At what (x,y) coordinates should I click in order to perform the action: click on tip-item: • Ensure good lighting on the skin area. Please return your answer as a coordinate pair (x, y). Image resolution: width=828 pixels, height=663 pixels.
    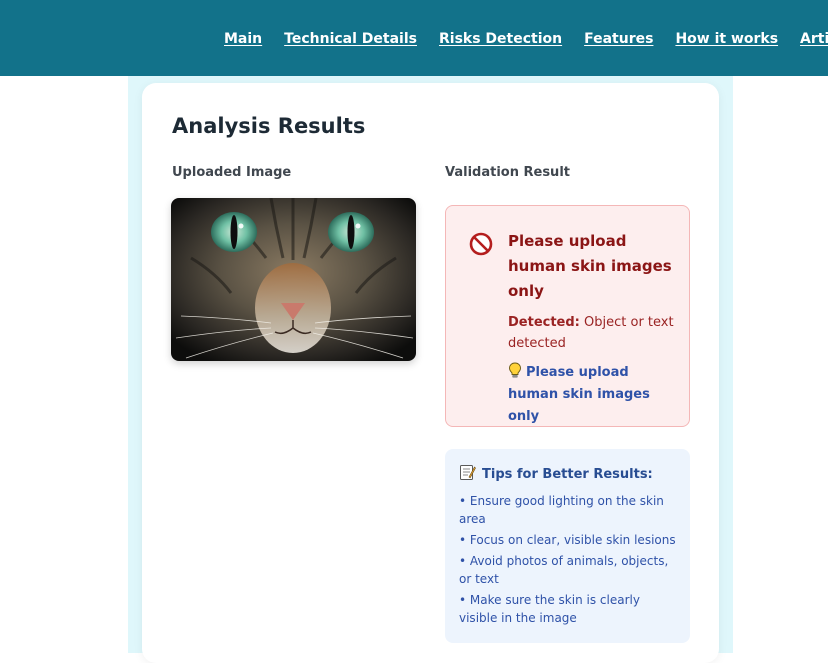
    Looking at the image, I should click on (561, 510).